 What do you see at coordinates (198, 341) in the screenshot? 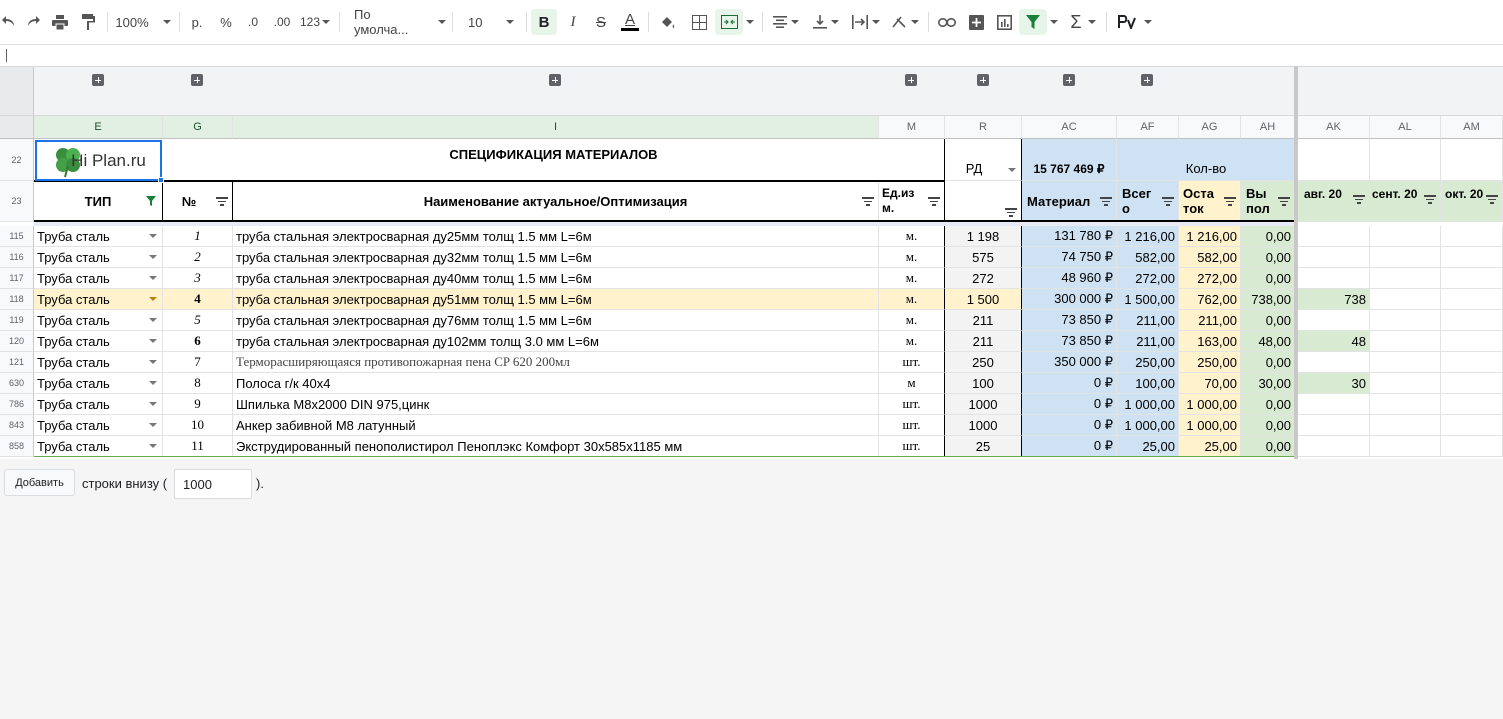
I see `number-cell: 6` at bounding box center [198, 341].